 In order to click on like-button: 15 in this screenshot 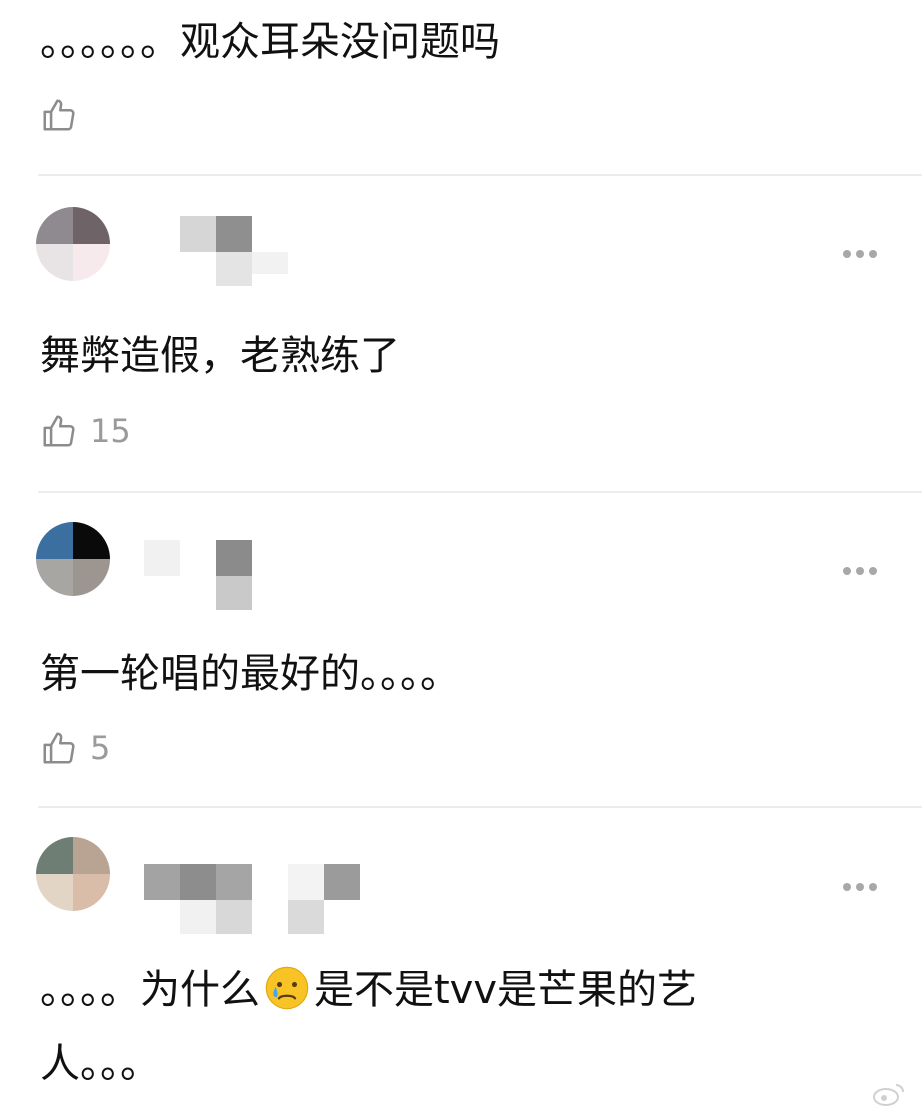, I will do `click(85, 431)`.